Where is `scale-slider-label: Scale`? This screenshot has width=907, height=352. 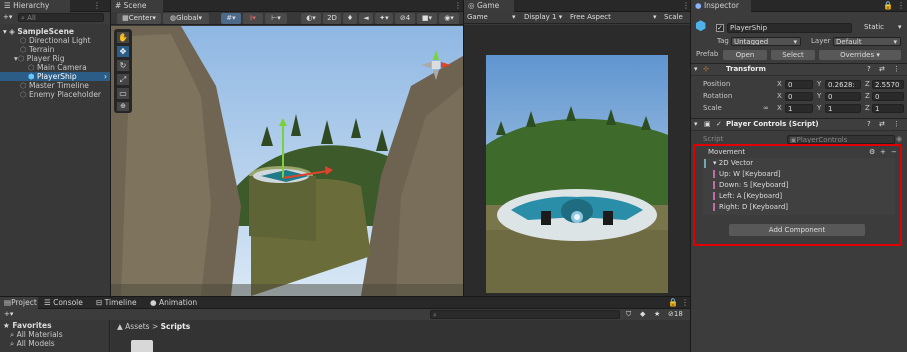
scale-slider-label: Scale is located at coordinates (673, 17).